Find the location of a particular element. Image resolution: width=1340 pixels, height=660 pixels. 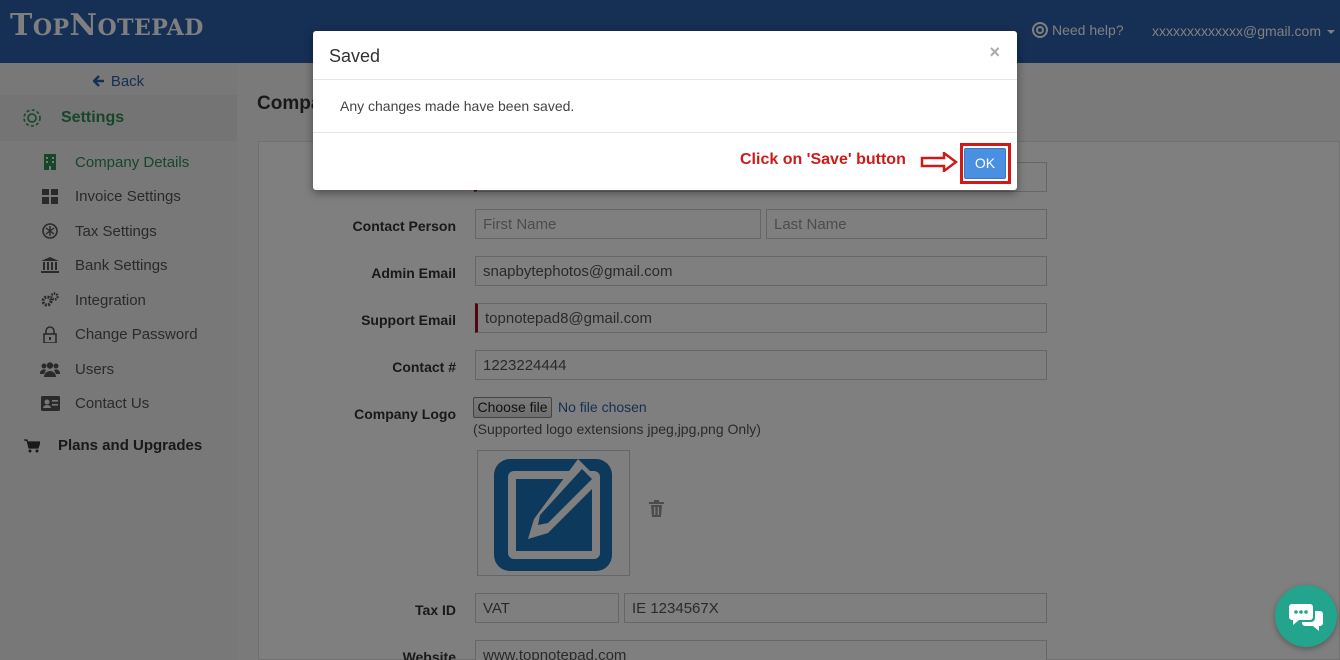

dialog-footer: Click on 'Save' button OK is located at coordinates (665, 161).